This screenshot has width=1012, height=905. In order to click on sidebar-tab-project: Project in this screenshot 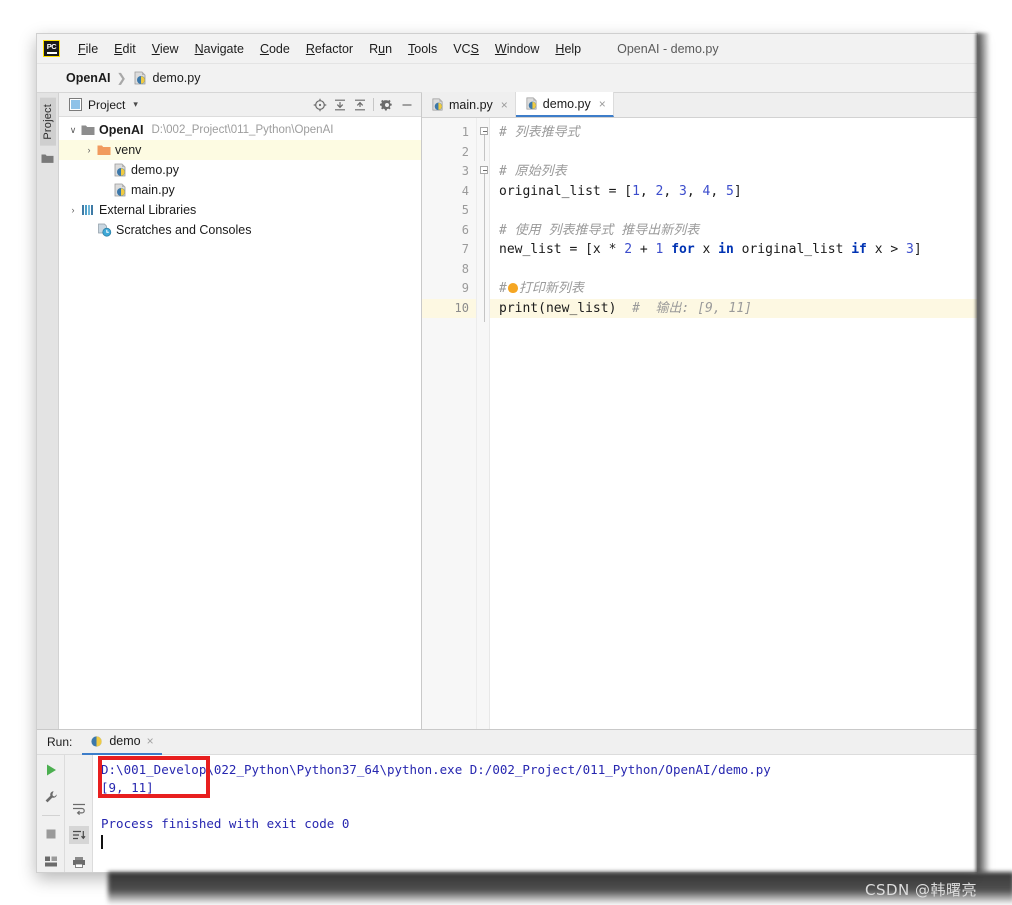, I will do `click(47, 122)`.